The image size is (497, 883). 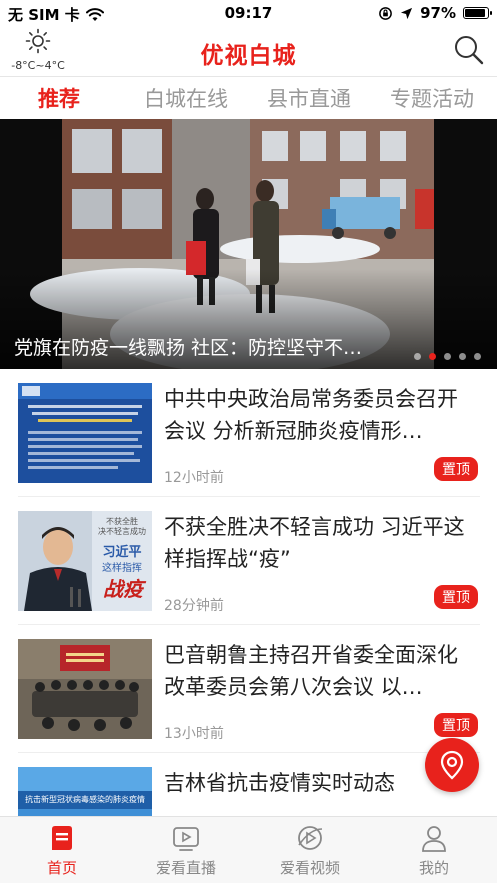 I want to click on nav-home: 首页, so click(x=62, y=850).